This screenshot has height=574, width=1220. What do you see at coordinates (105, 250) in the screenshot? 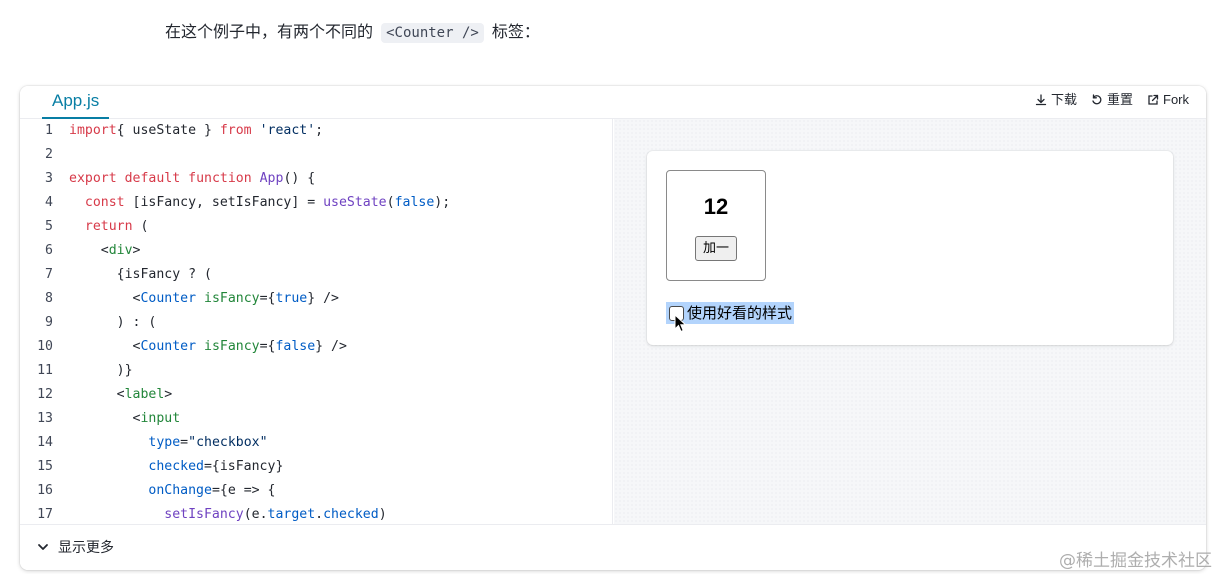
I see `line-source: <div>` at bounding box center [105, 250].